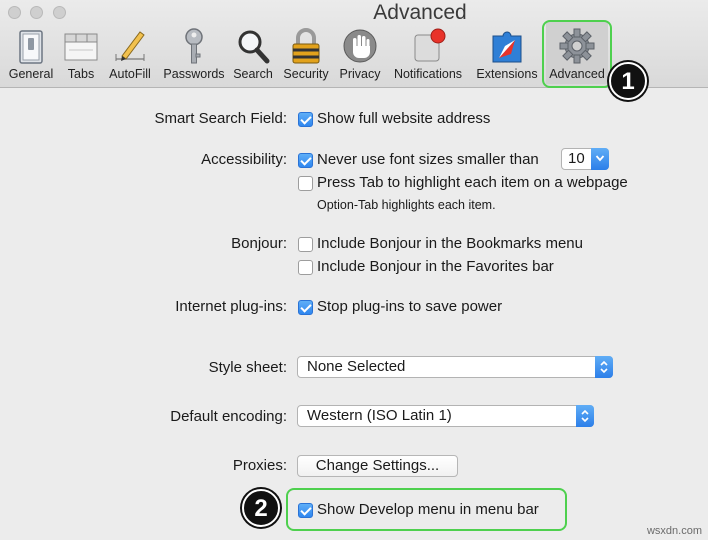  What do you see at coordinates (428, 74) in the screenshot?
I see `tab-label: Notifications` at bounding box center [428, 74].